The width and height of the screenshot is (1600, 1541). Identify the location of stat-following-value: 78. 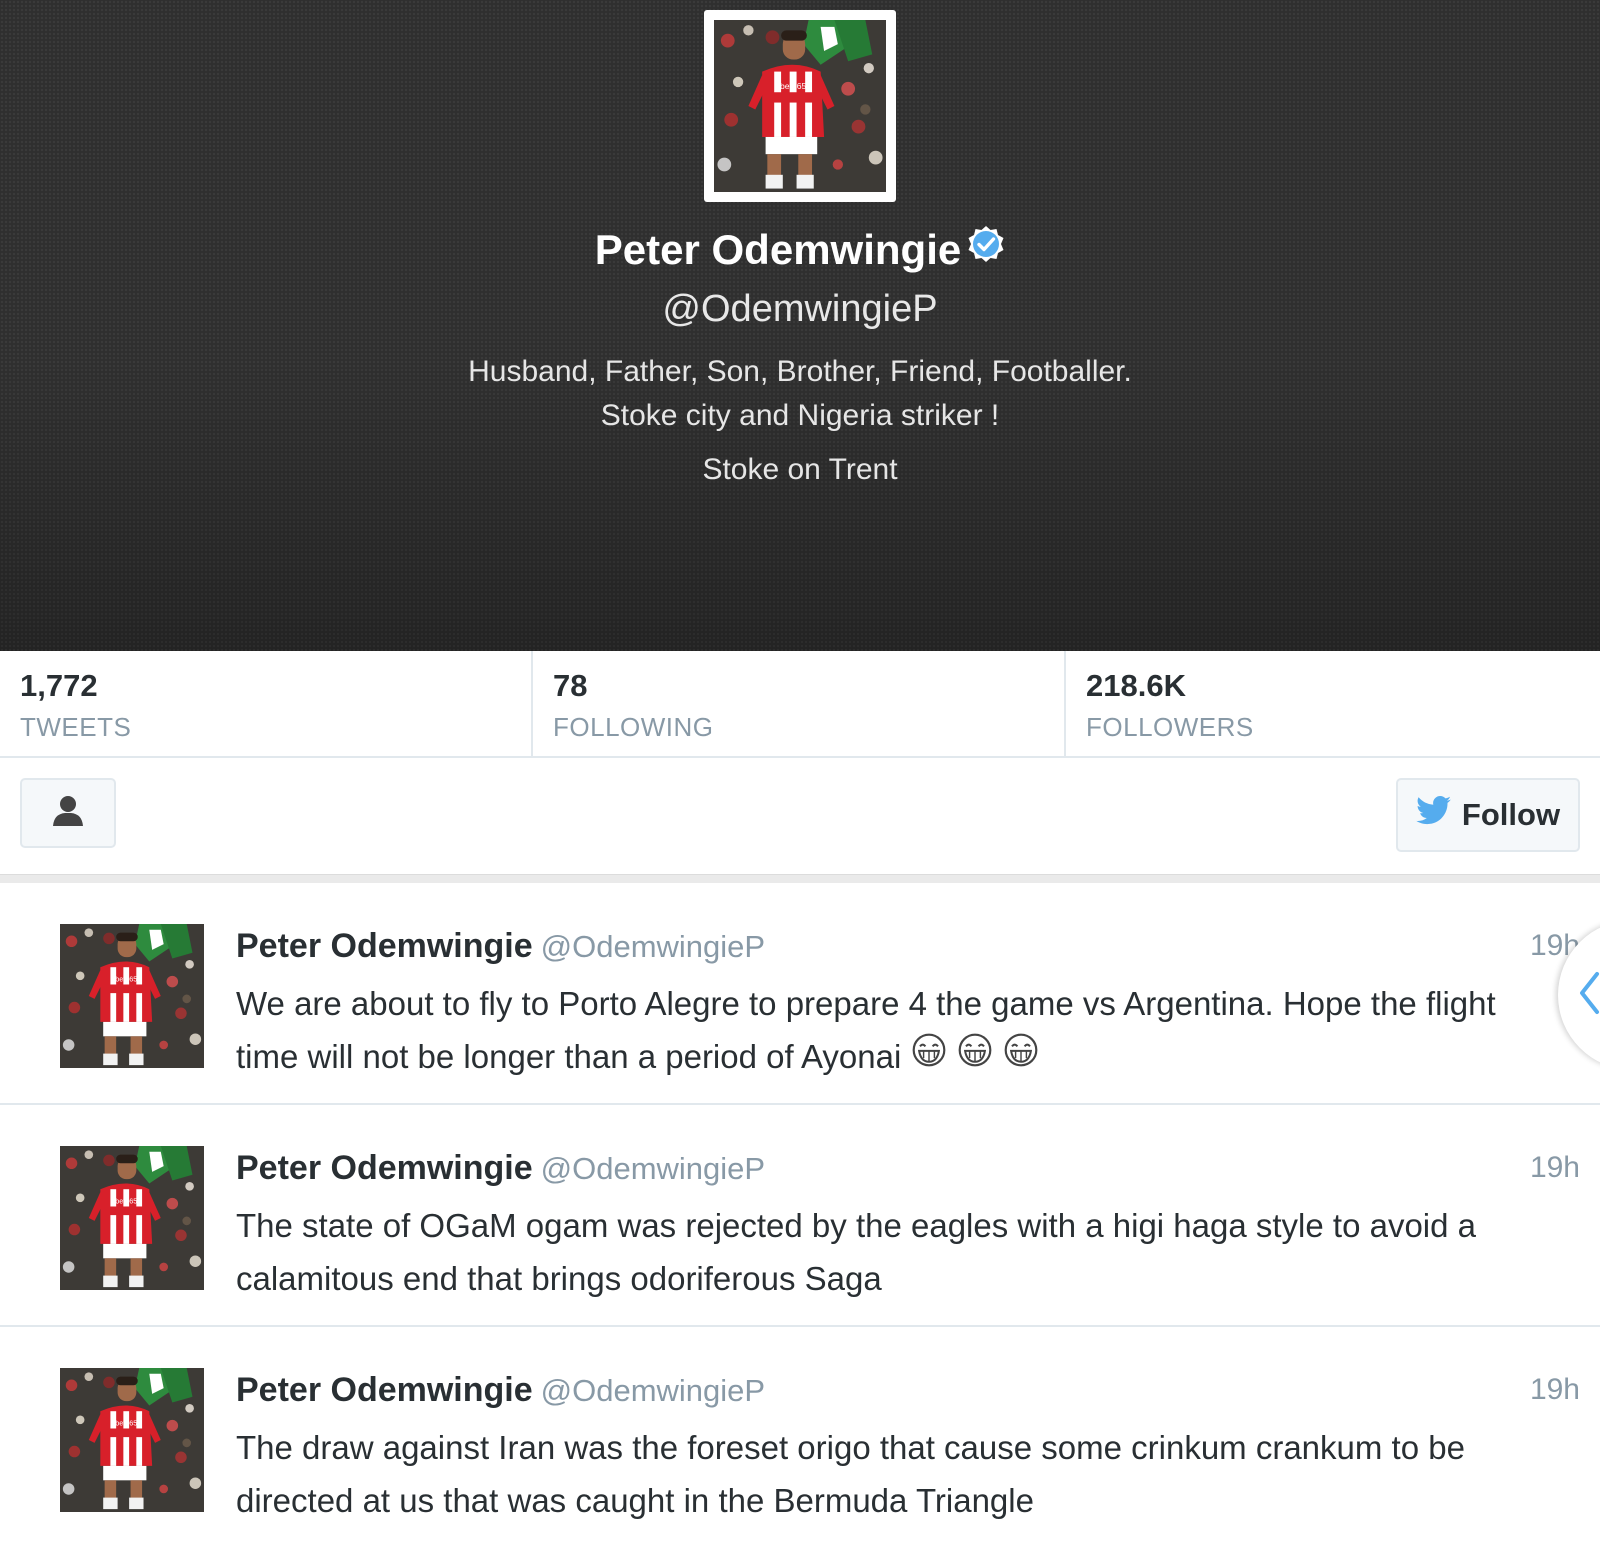
(570, 685).